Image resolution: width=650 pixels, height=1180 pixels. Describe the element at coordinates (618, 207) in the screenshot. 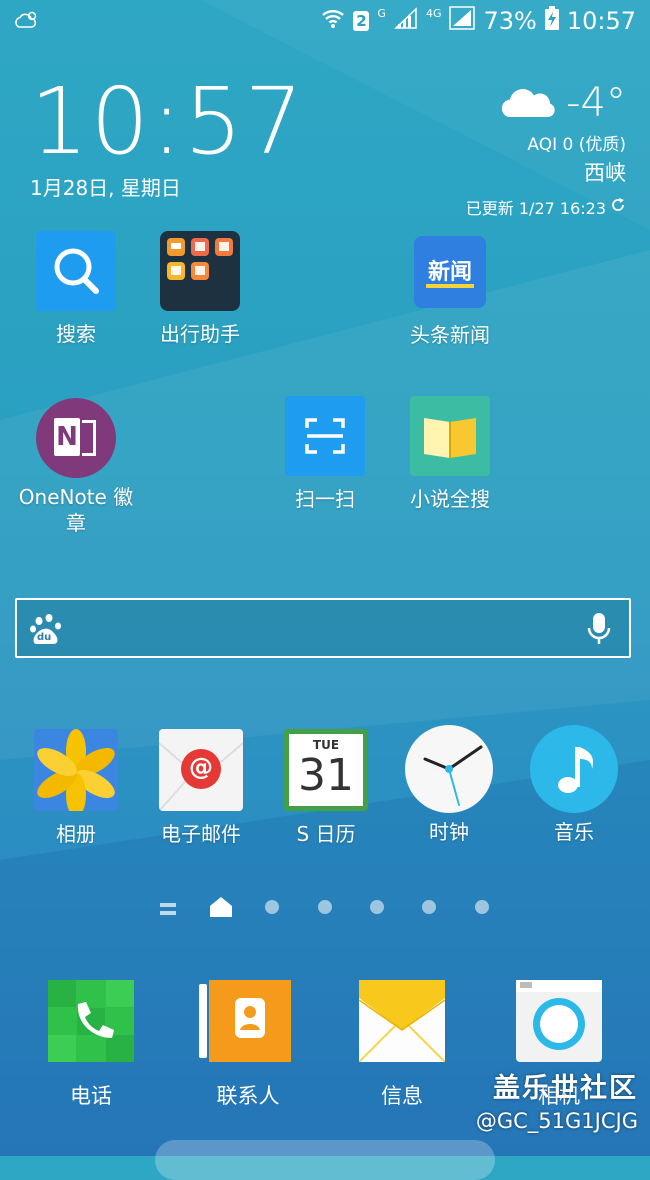

I see `refresh-icon` at that location.